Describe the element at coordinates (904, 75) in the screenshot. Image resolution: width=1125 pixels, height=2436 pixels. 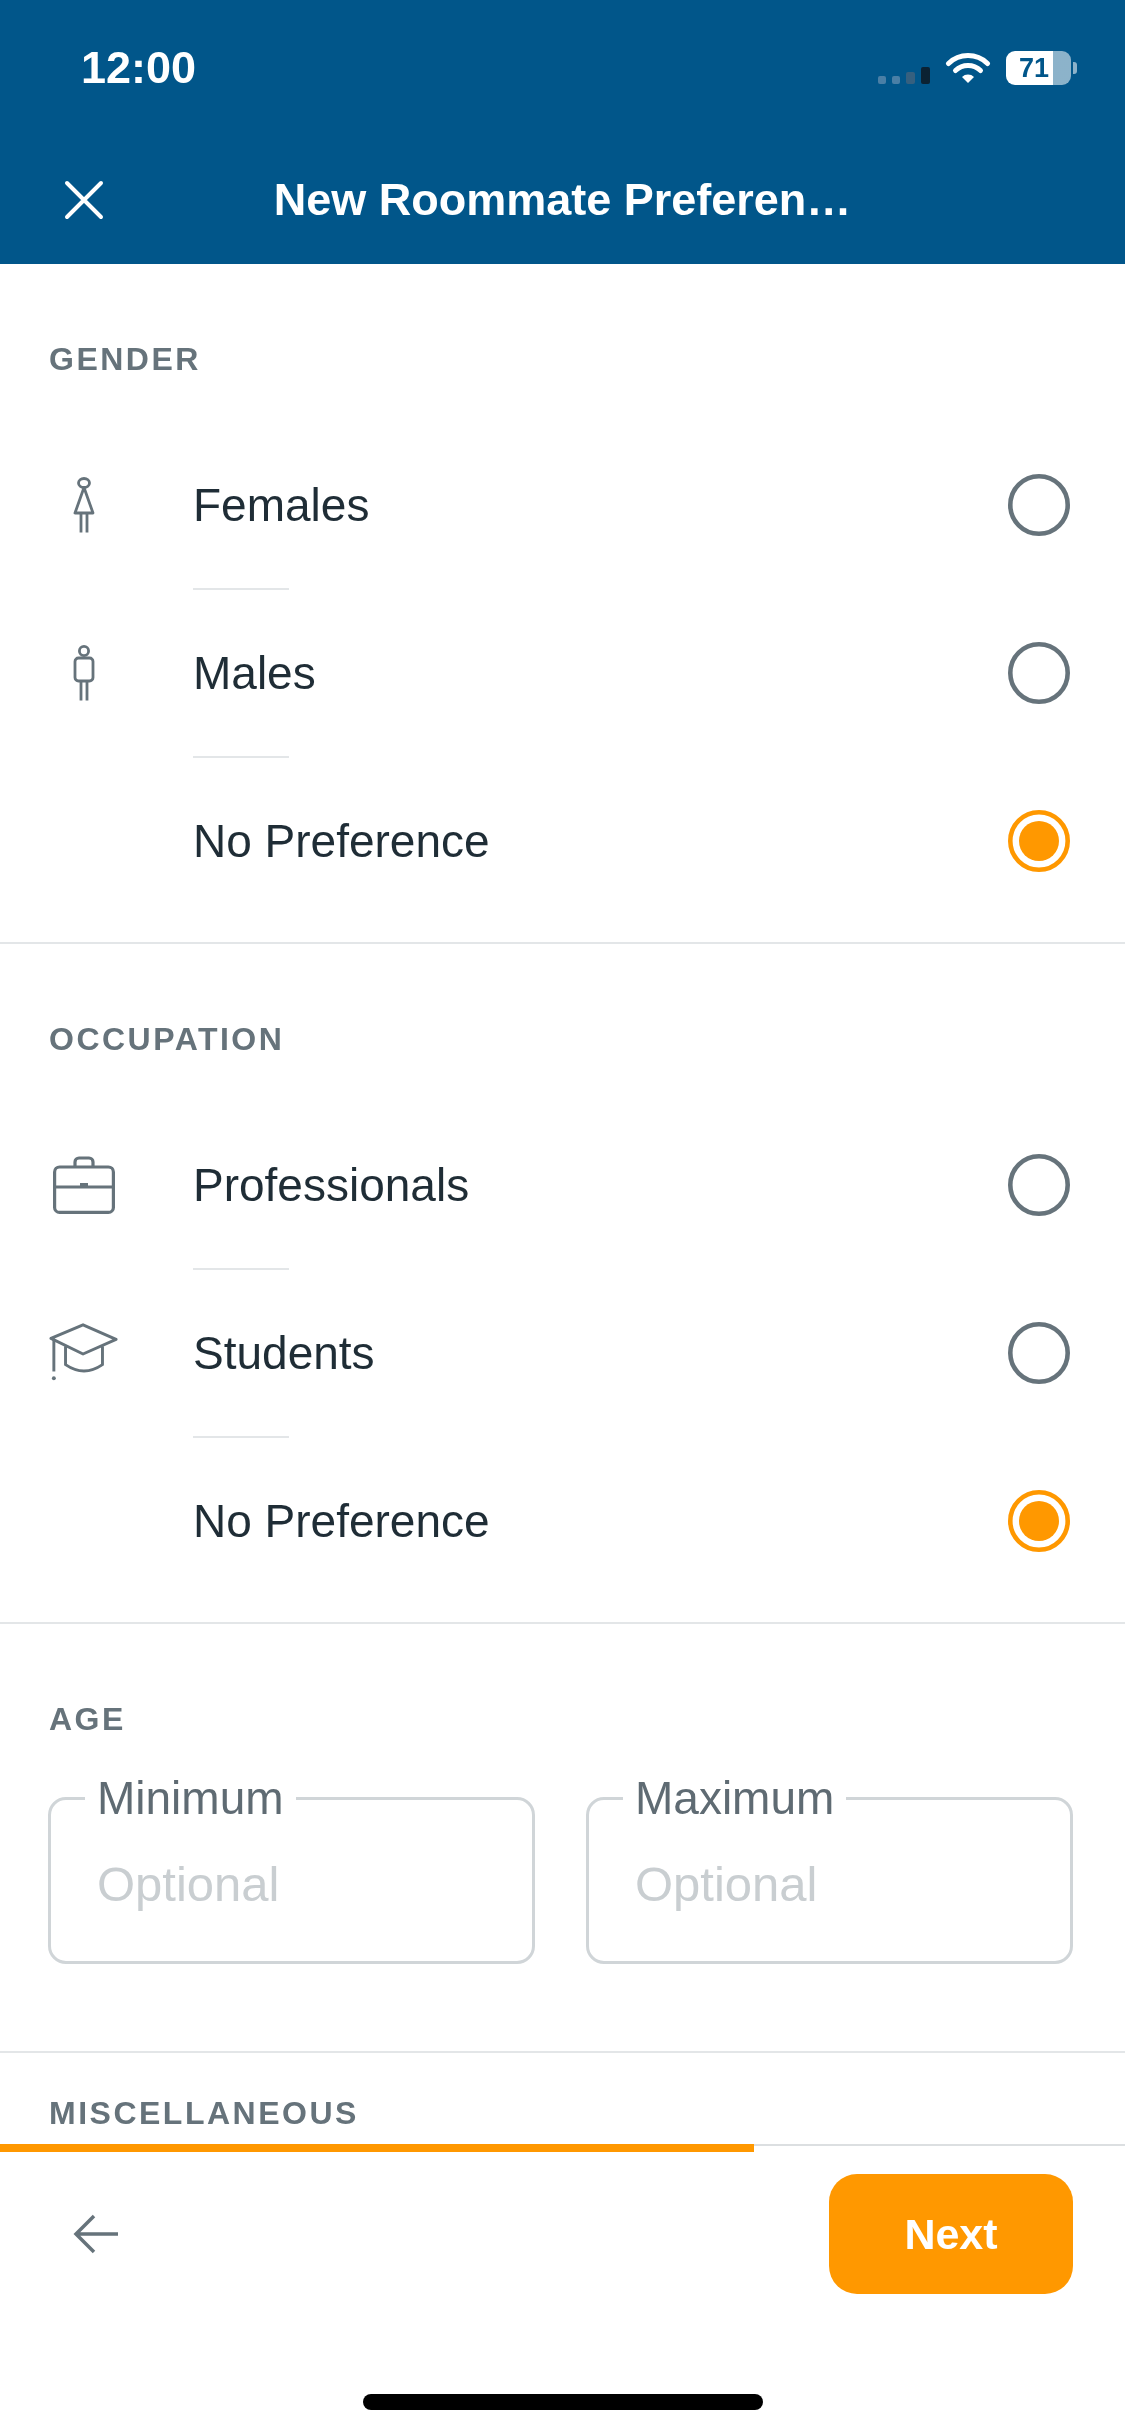
I see `signal-icon` at that location.